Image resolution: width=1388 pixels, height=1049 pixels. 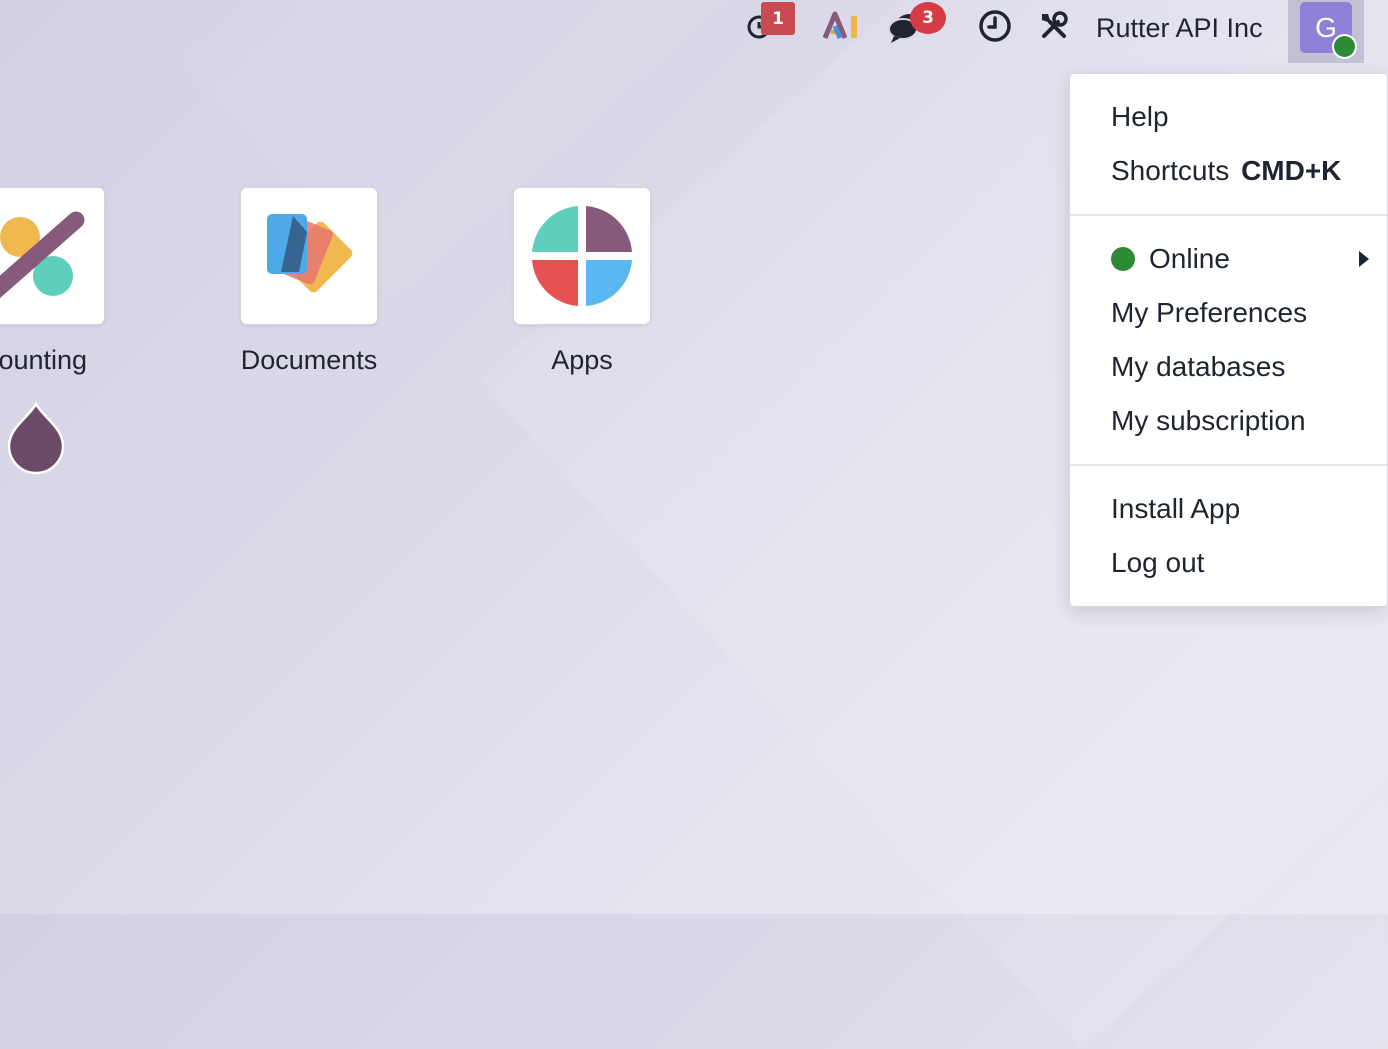 What do you see at coordinates (1344, 46) in the screenshot?
I see `online-status-indicator` at bounding box center [1344, 46].